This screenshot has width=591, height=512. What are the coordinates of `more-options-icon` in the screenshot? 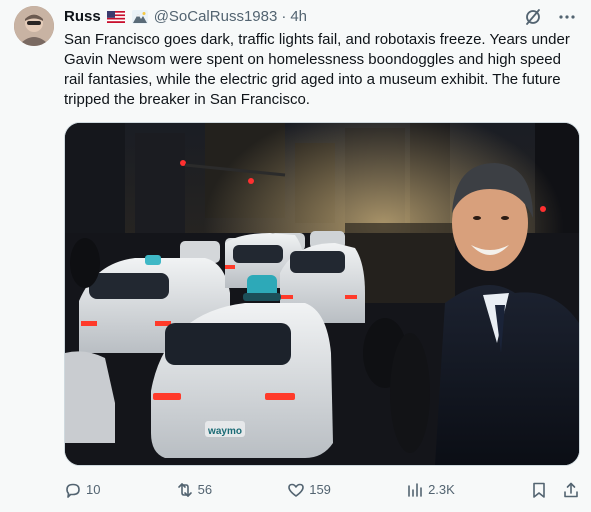 It's located at (567, 17).